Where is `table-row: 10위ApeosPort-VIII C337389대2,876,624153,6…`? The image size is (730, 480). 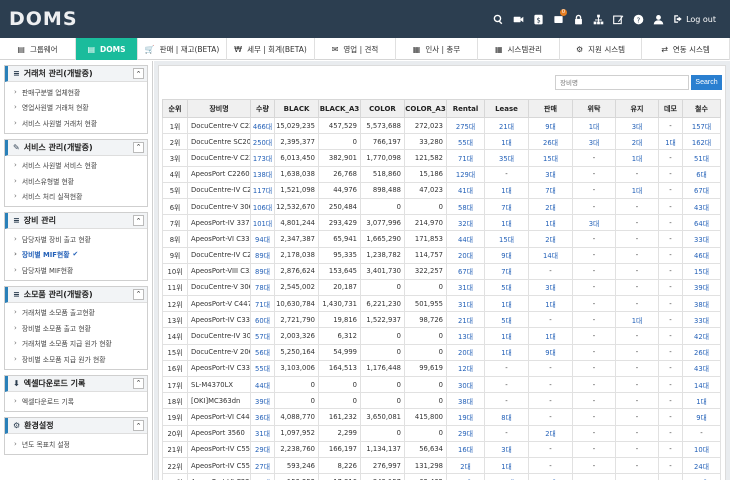
table-row: 10위ApeosPort-VIII C337389대2,876,624153,6… is located at coordinates (441, 271).